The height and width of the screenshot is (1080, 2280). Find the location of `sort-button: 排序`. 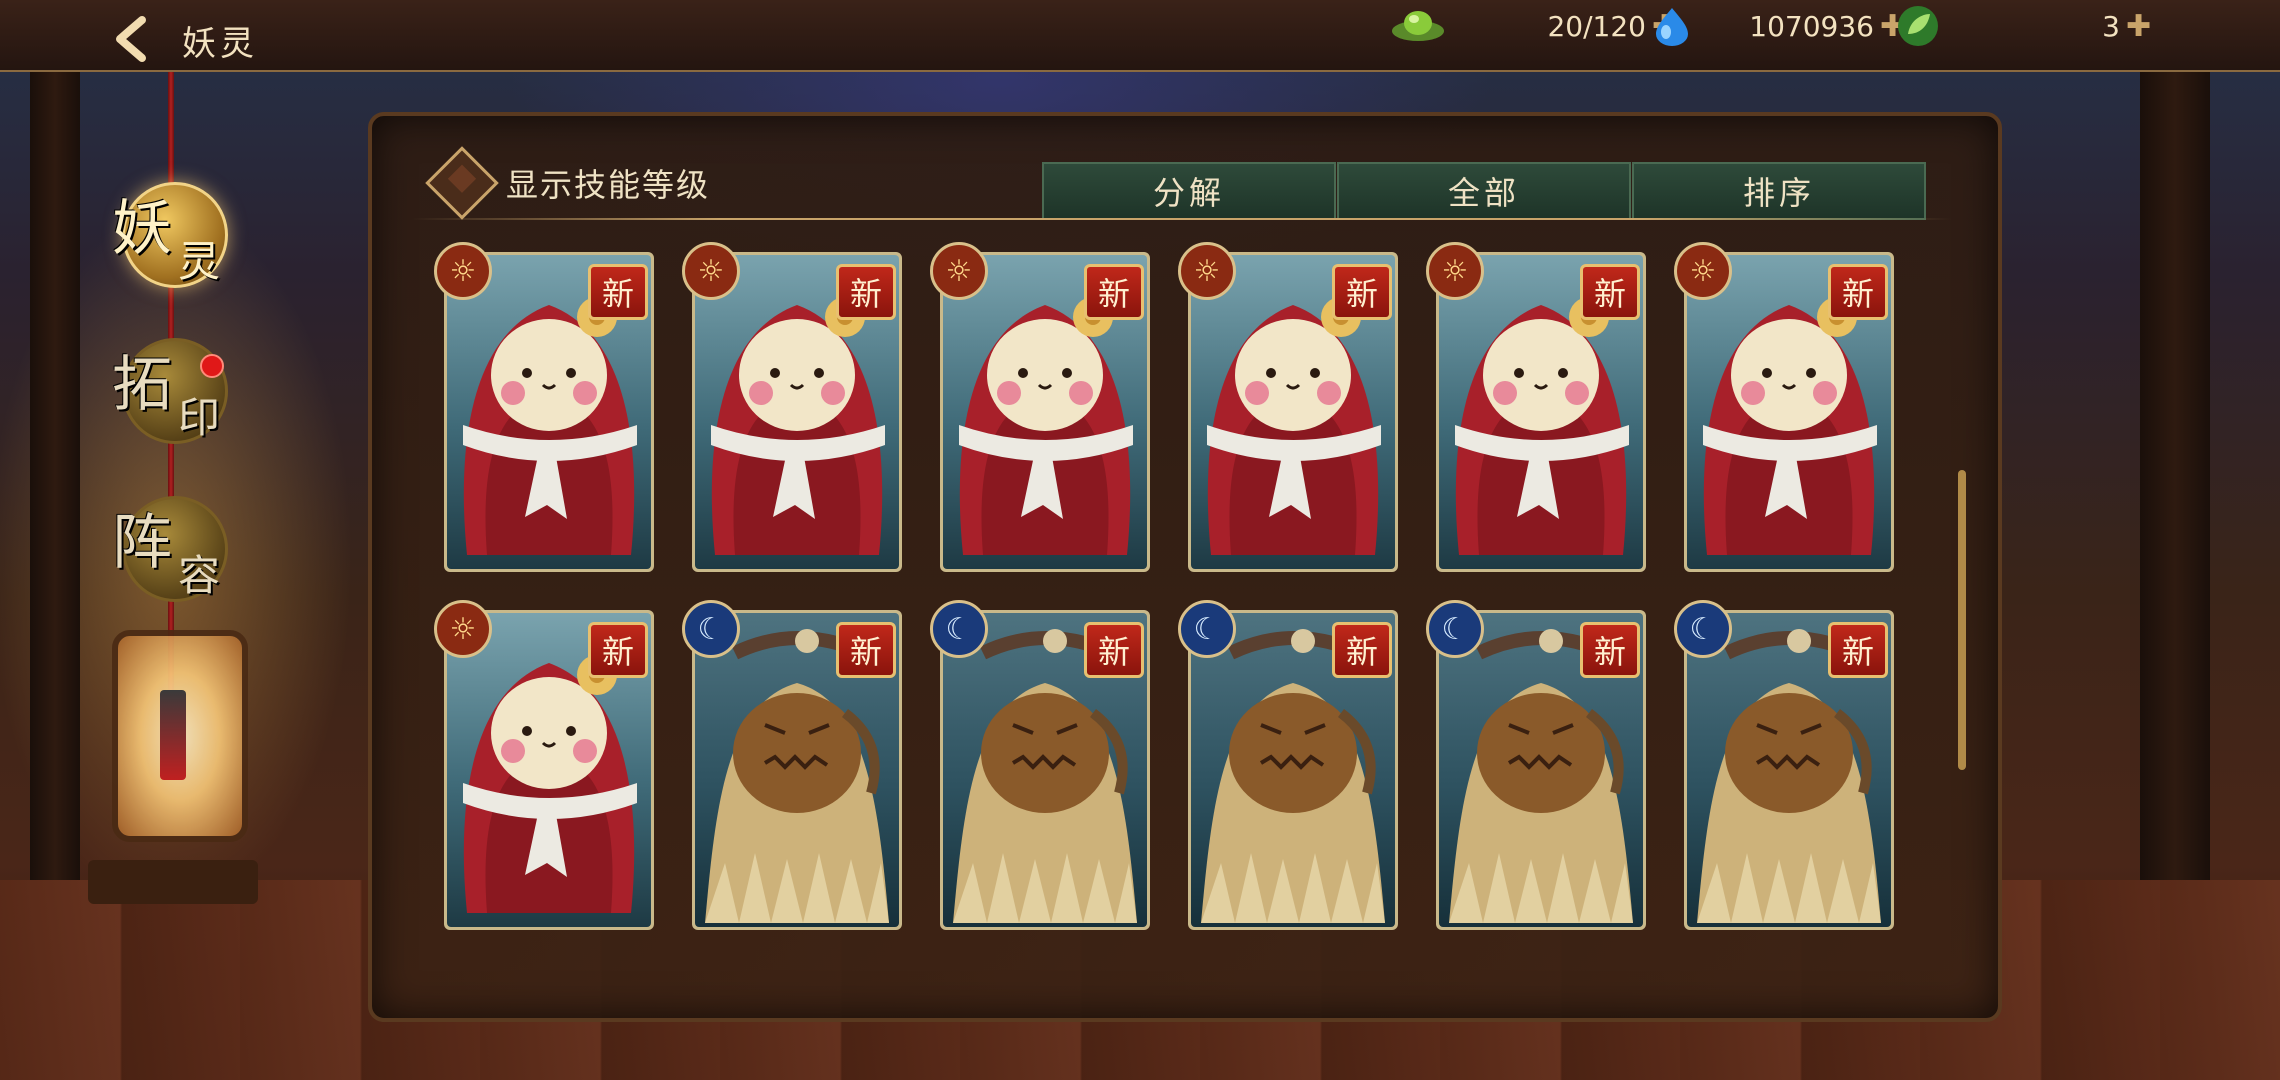

sort-button: 排序 is located at coordinates (1779, 191).